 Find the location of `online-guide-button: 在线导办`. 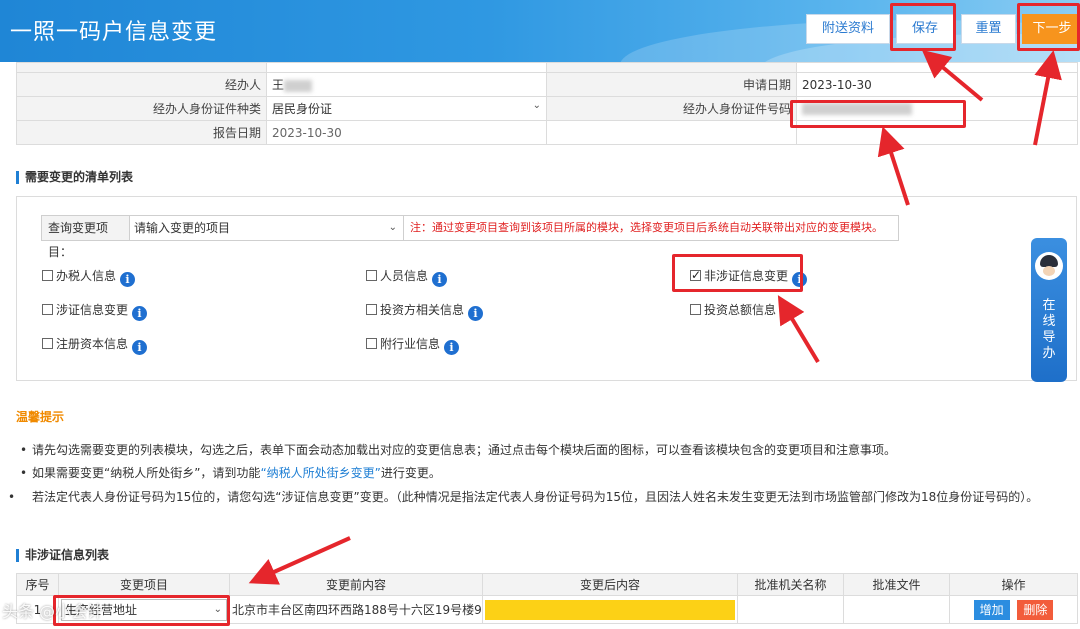

online-guide-button: 在线导办 is located at coordinates (1049, 310).